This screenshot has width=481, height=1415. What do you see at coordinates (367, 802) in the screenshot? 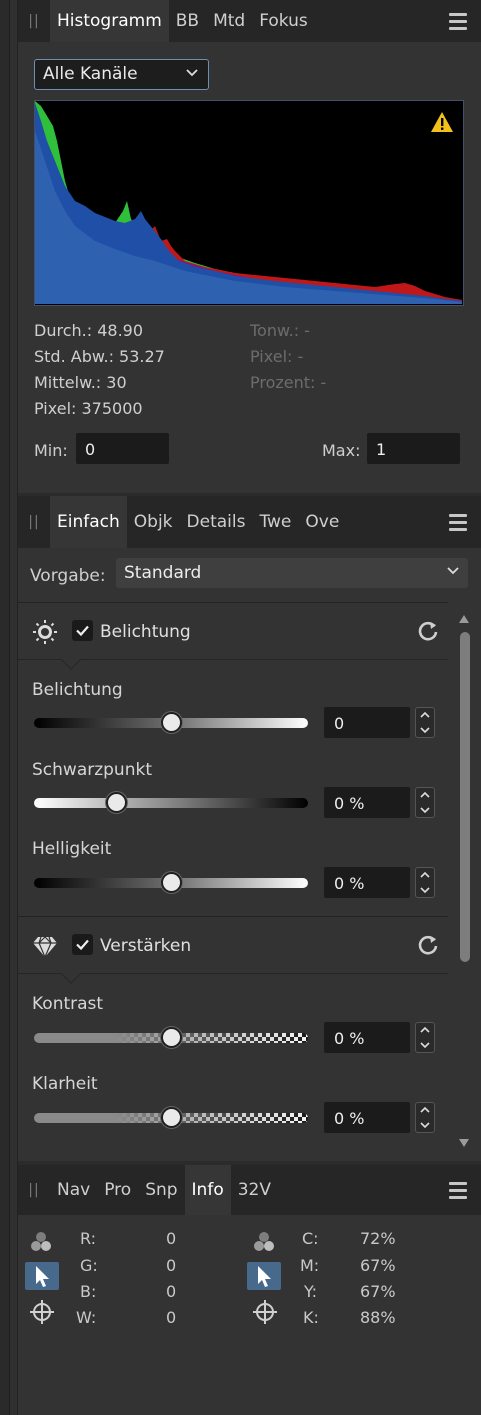
I see `schwarzpunkt-value-input: 0 %` at bounding box center [367, 802].